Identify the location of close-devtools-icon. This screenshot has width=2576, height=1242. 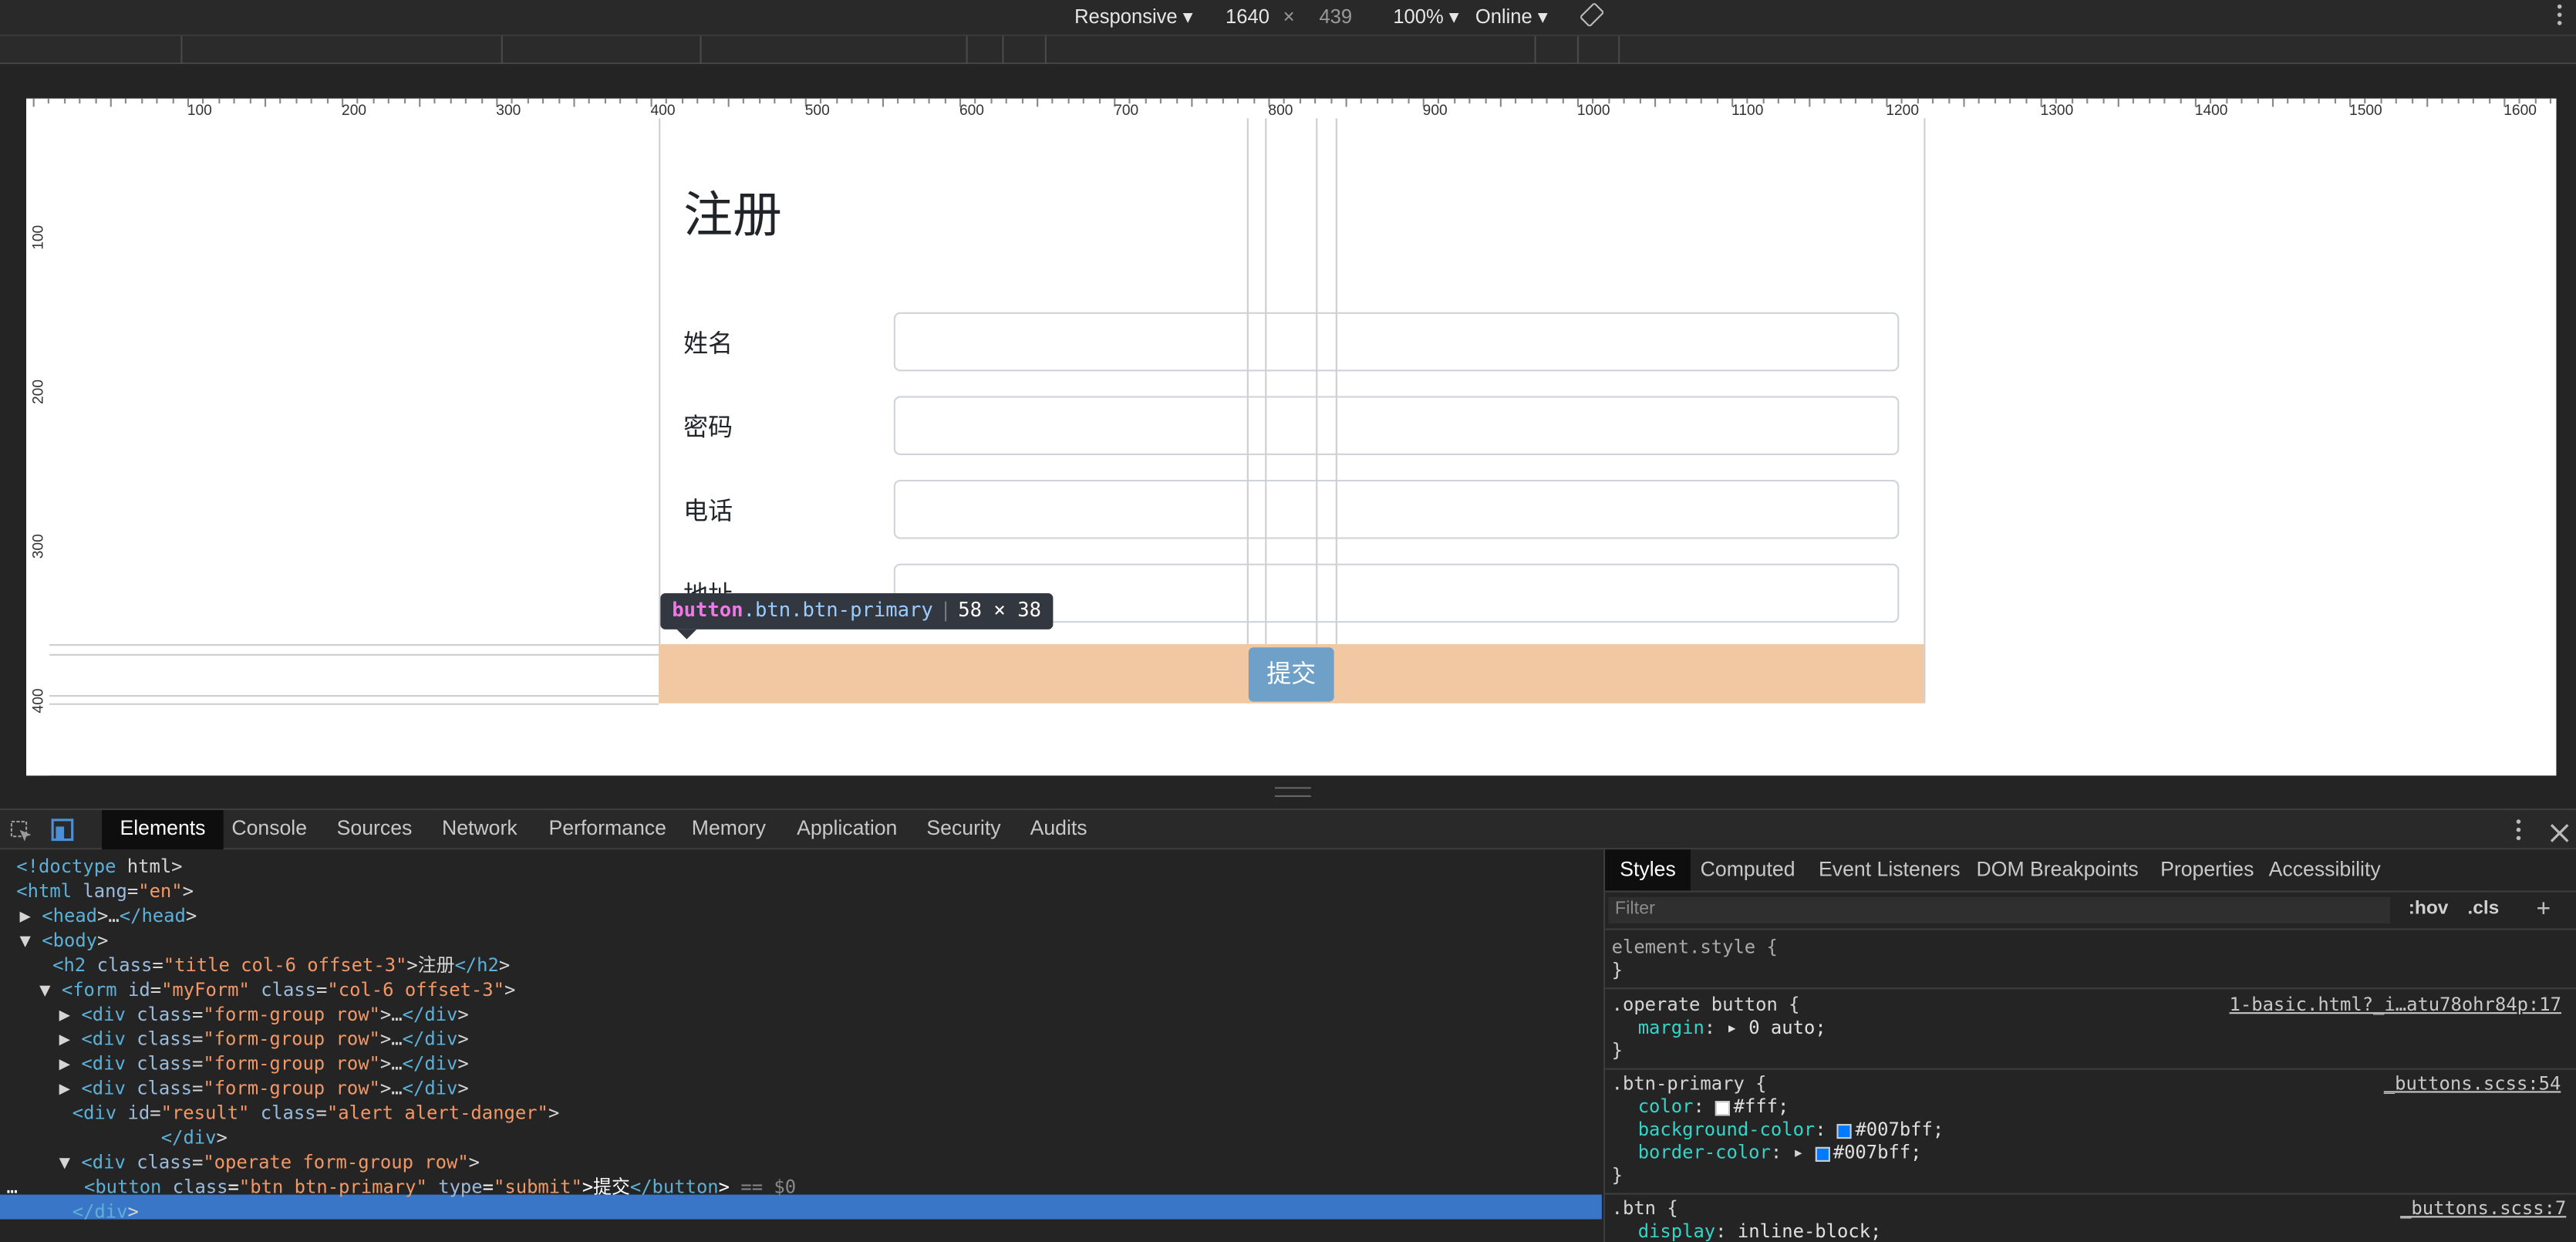
(2560, 834).